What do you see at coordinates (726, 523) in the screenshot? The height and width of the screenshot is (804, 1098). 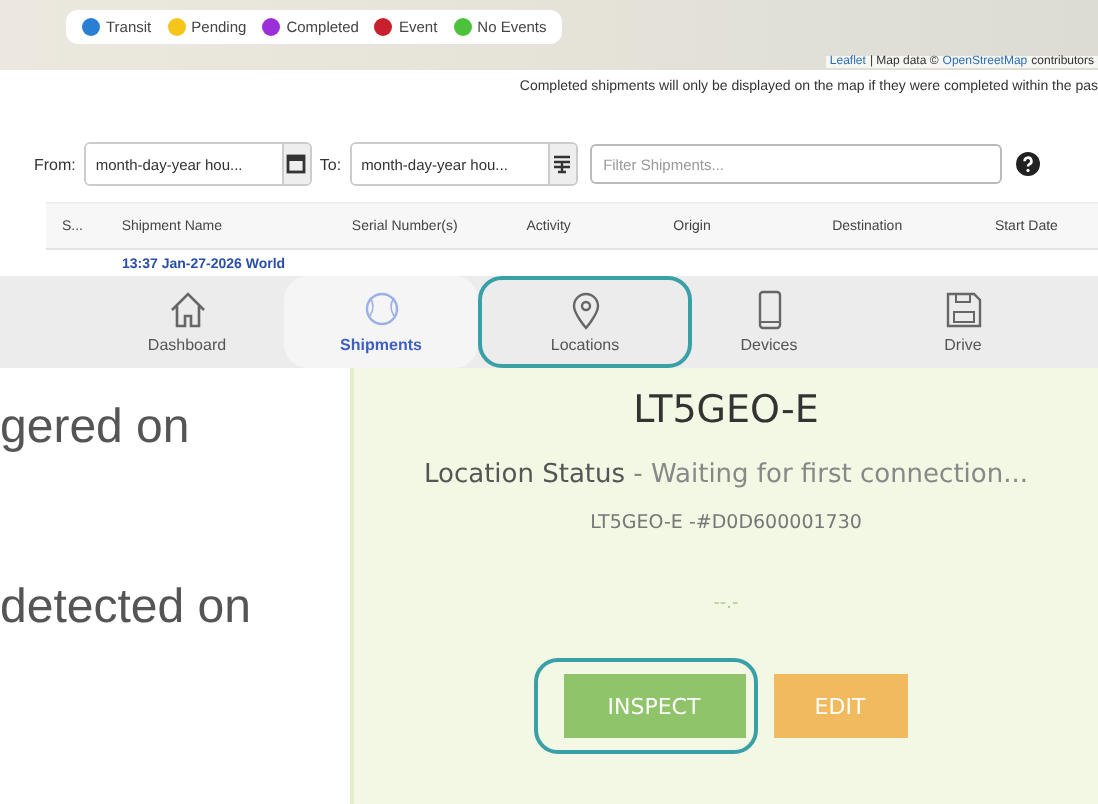 I see `device-id: LT5GEO-E -#D0D600001730` at bounding box center [726, 523].